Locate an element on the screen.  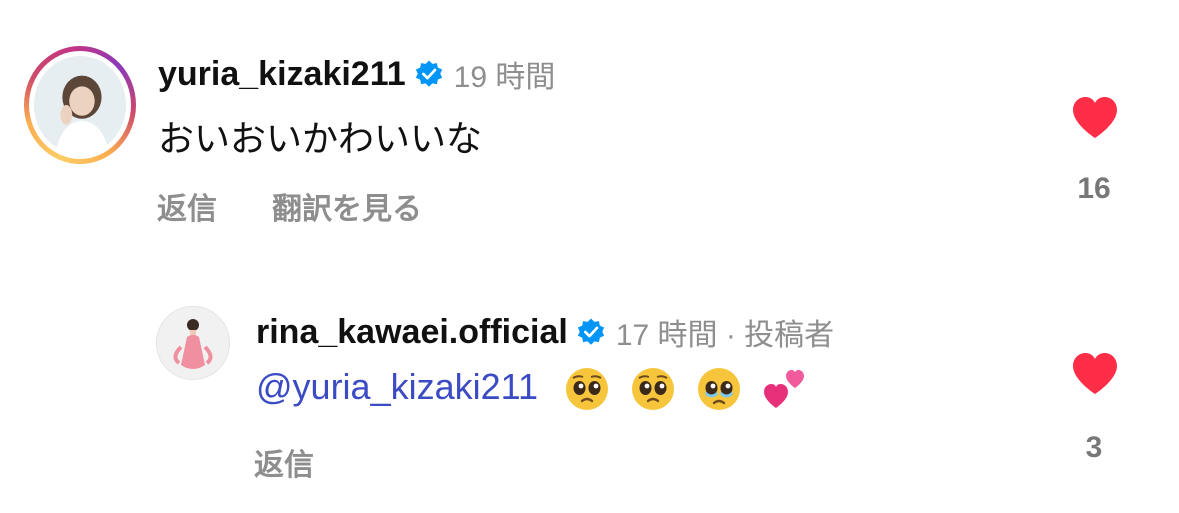
reply-header: rina_kawaei.official 17 時間 · 投稿者 is located at coordinates (545, 332).